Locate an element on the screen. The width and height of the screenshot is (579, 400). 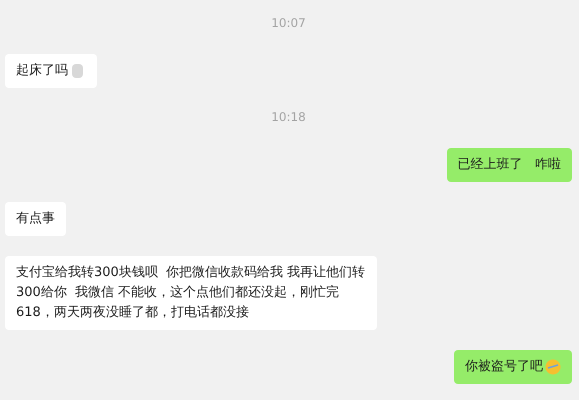
message-bubble: 你被盗号了吧 is located at coordinates (513, 367).